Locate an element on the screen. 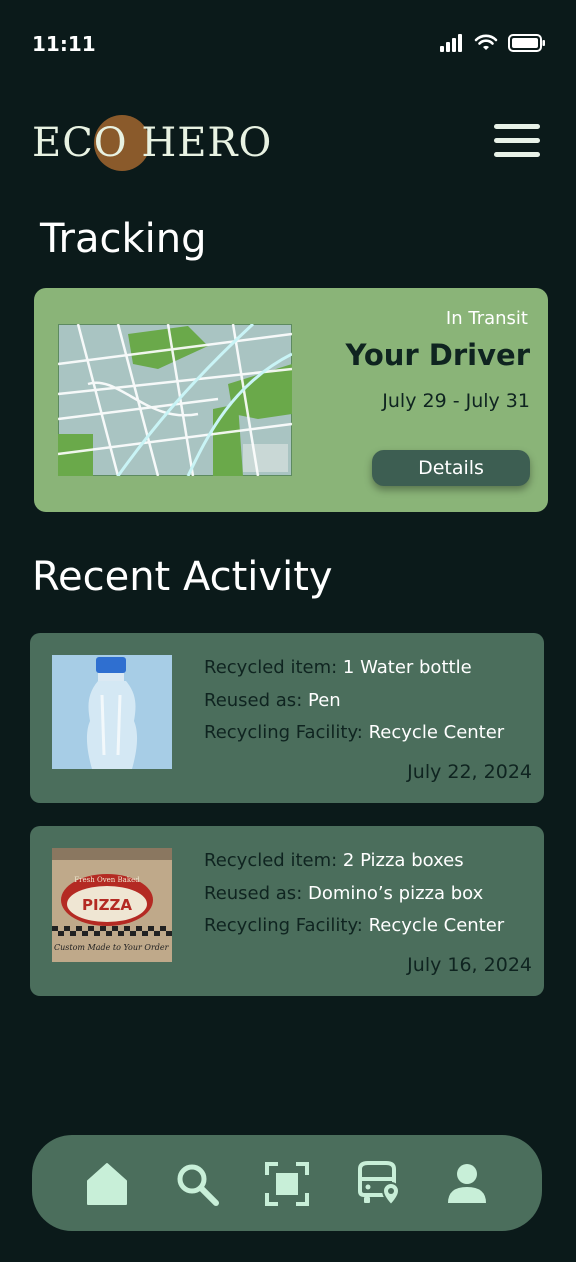 The width and height of the screenshot is (576, 1262). logo-text: ECO HERO is located at coordinates (152, 143).